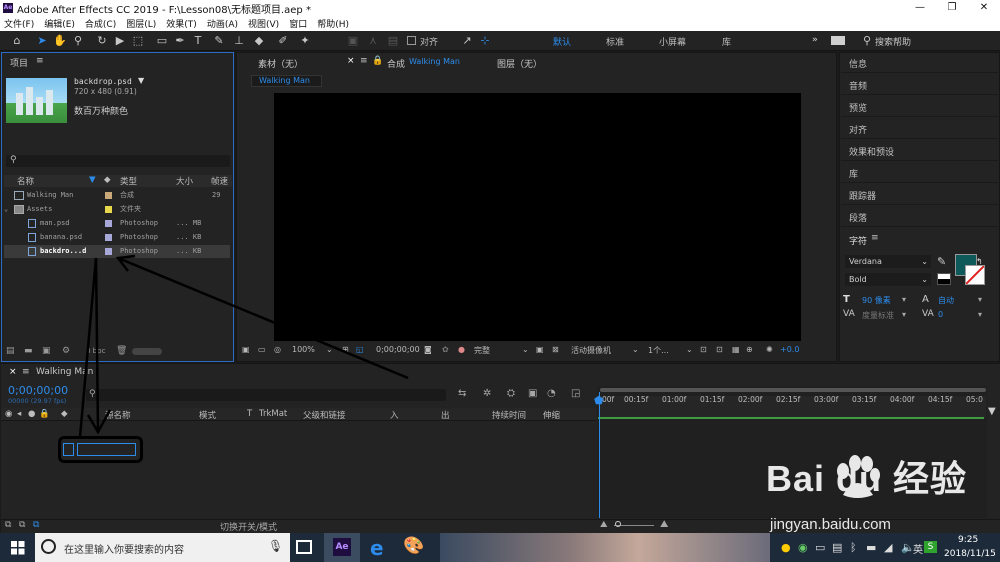 Image resolution: width=1000 pixels, height=562 pixels. I want to click on clock-time: 9:25, so click(968, 540).